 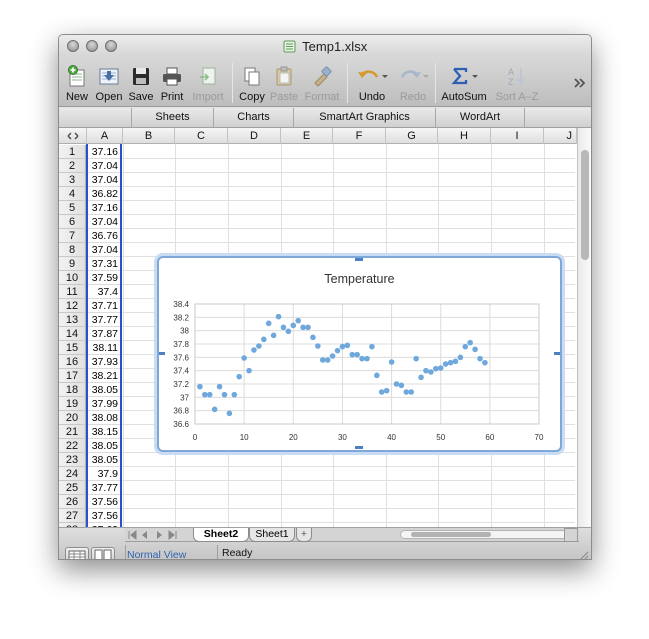 I want to click on column-header-g: G, so click(x=412, y=136).